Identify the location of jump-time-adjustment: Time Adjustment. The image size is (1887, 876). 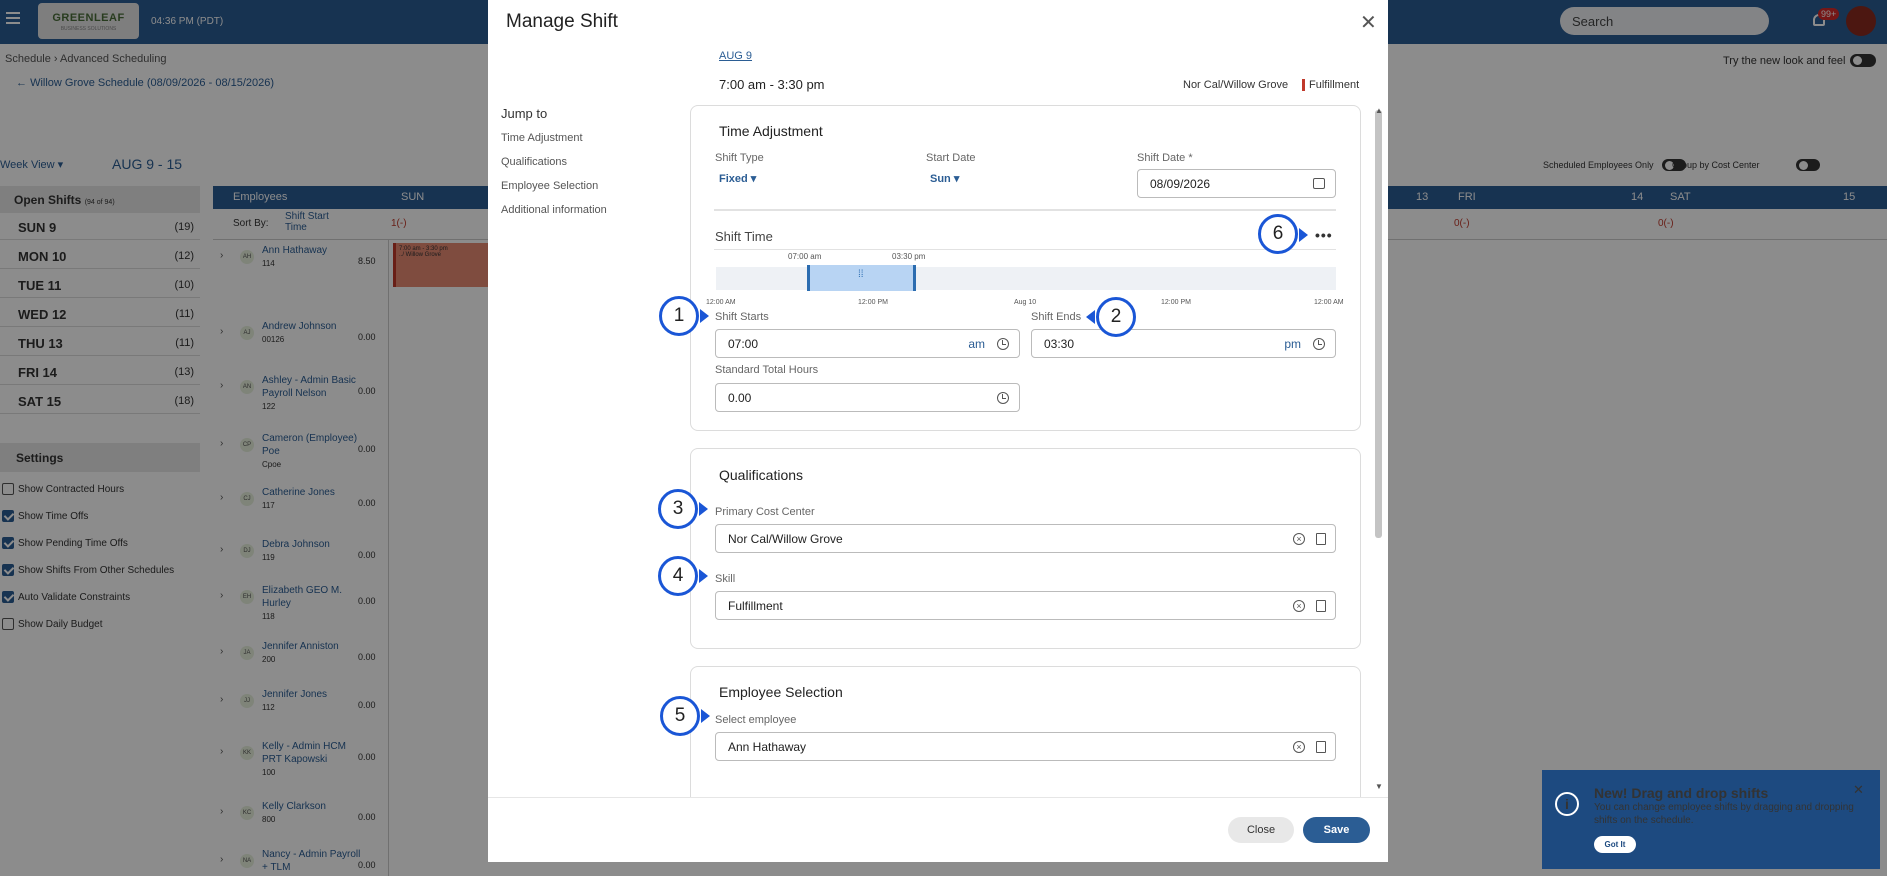
(542, 138).